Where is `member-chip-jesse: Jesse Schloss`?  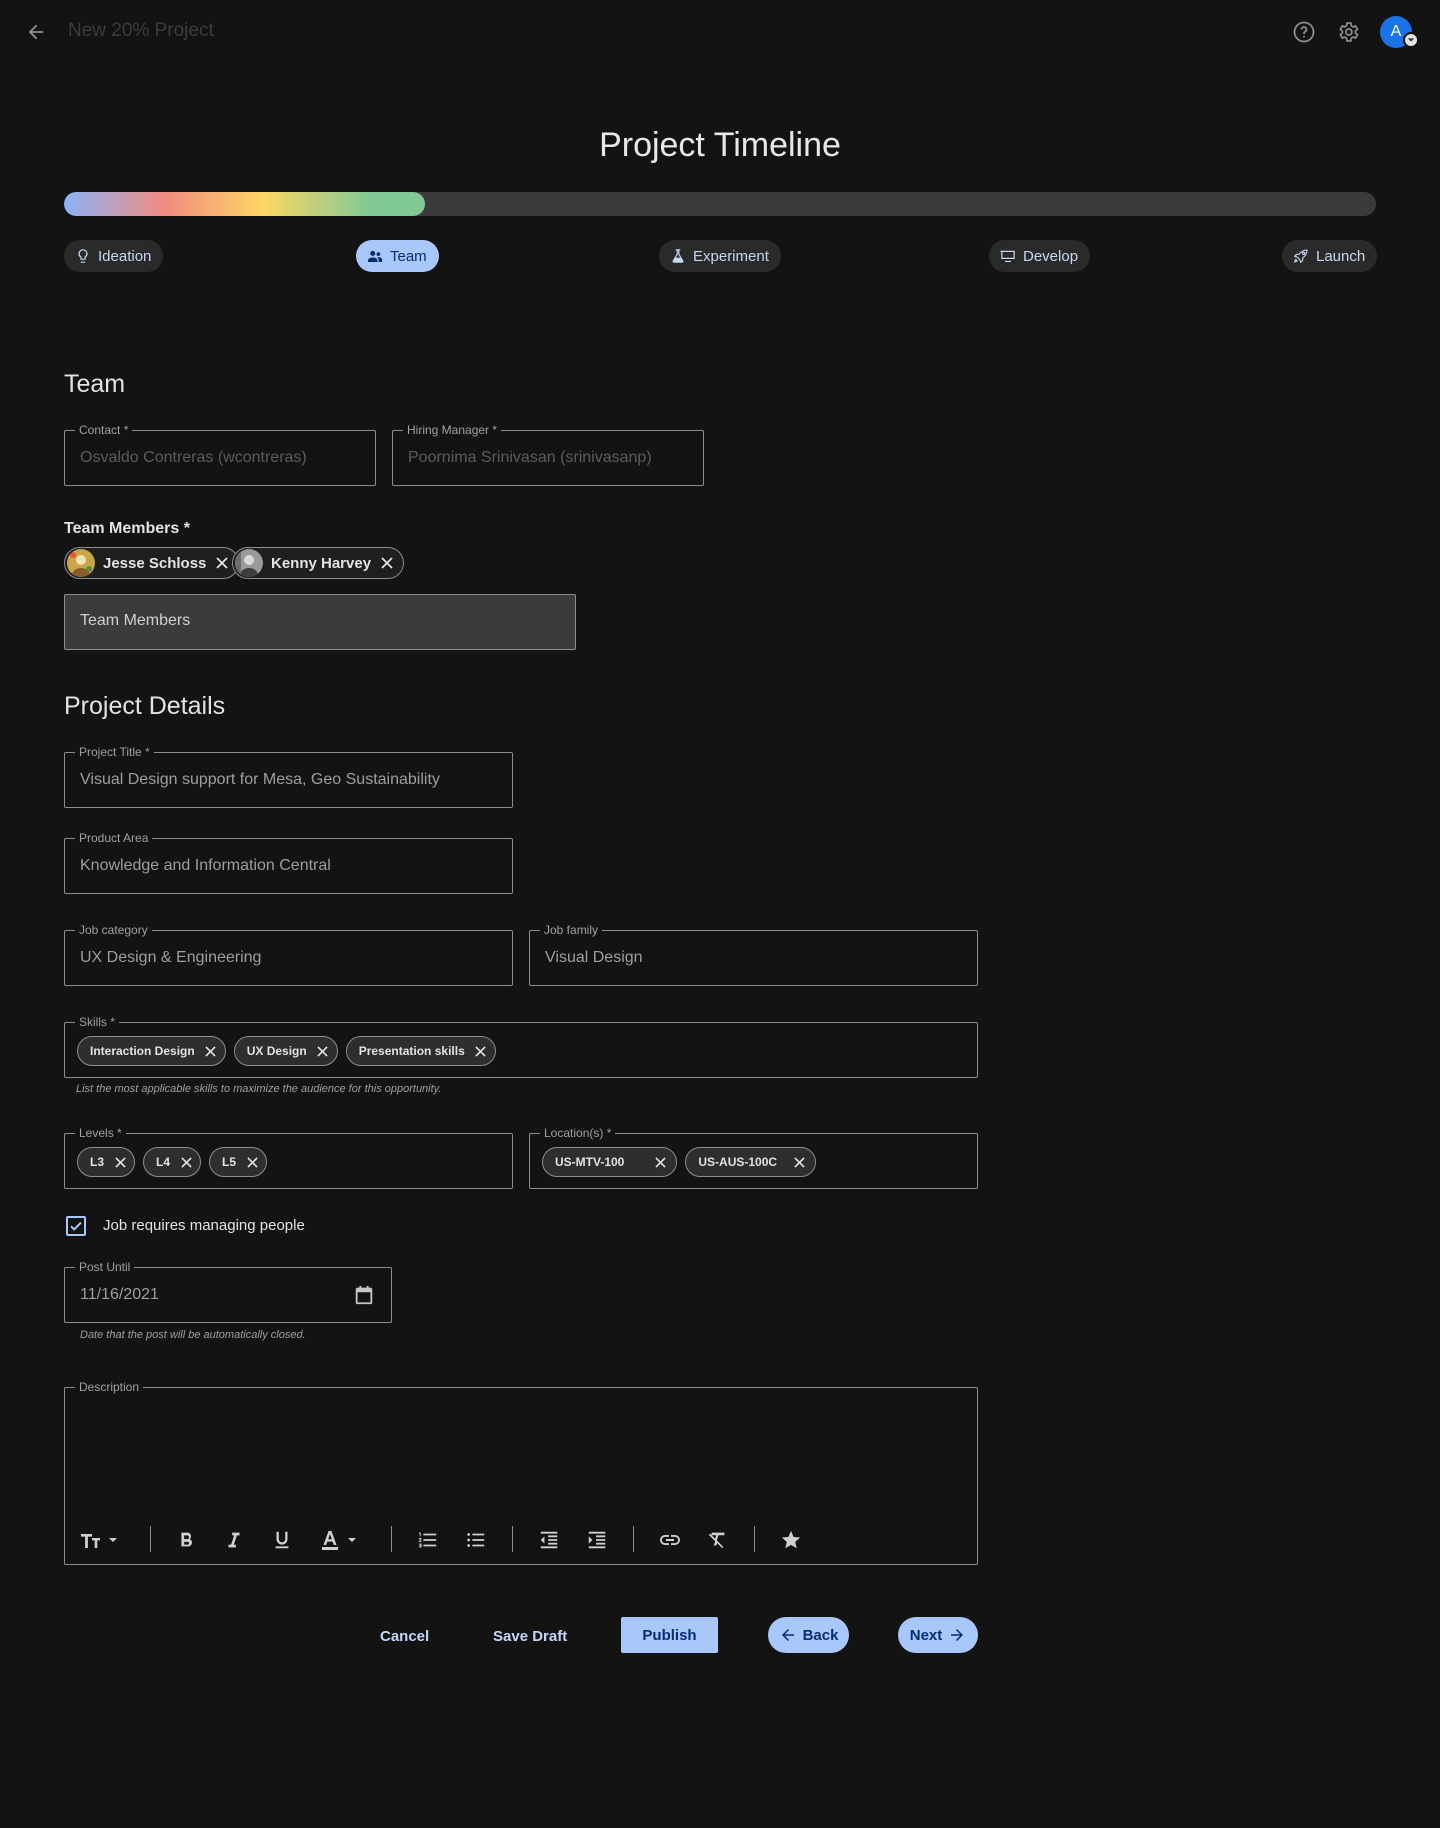 member-chip-jesse: Jesse Schloss is located at coordinates (152, 563).